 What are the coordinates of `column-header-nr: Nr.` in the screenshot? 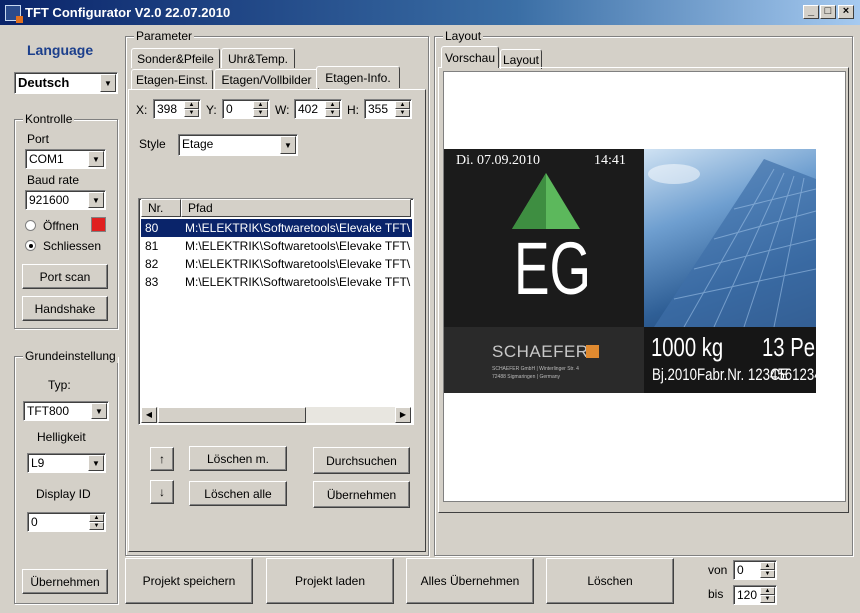 It's located at (161, 208).